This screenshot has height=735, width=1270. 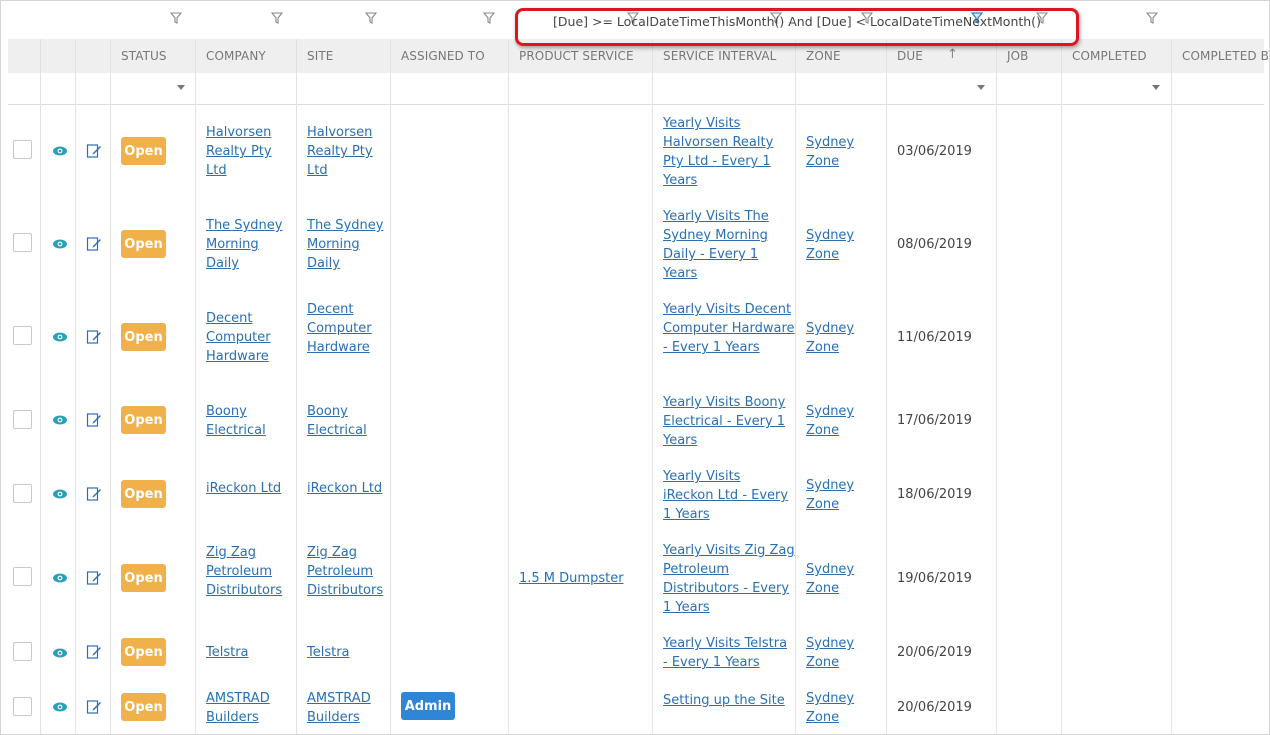 I want to click on sort-up-arrow-icon: ↑, so click(x=952, y=54).